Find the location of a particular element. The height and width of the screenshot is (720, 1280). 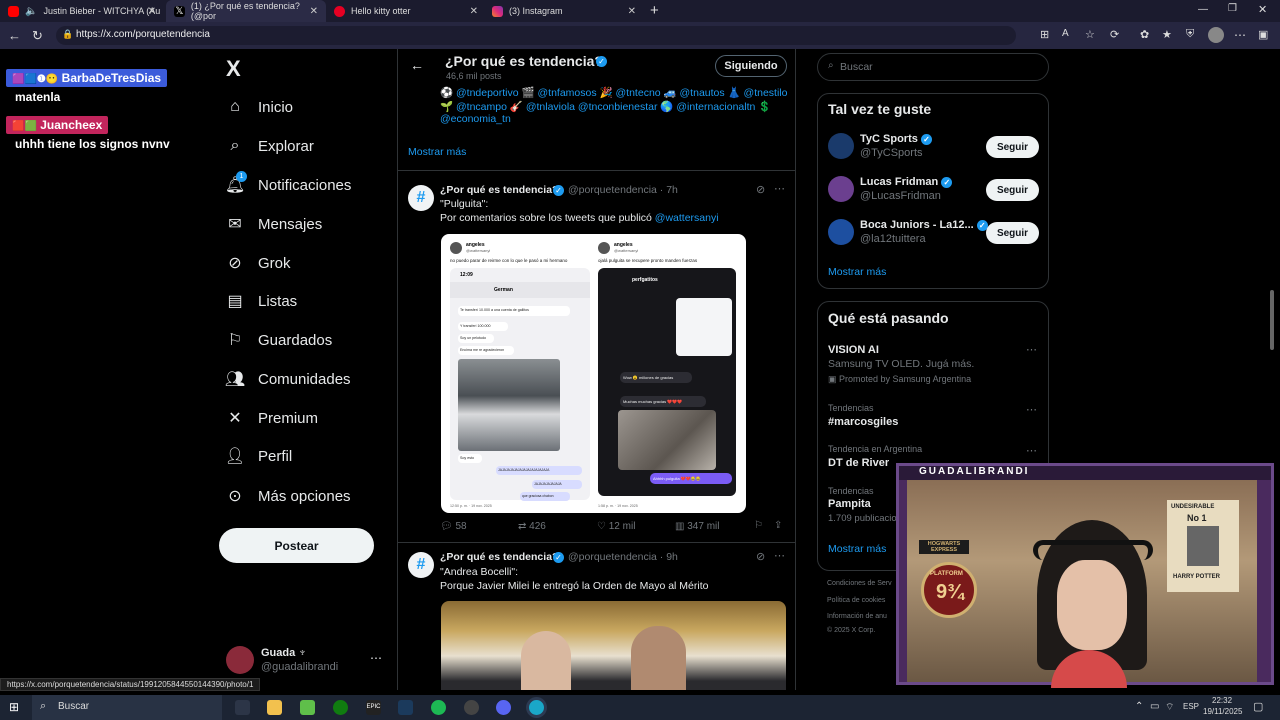

new-tab-icon: + is located at coordinates (654, 10).